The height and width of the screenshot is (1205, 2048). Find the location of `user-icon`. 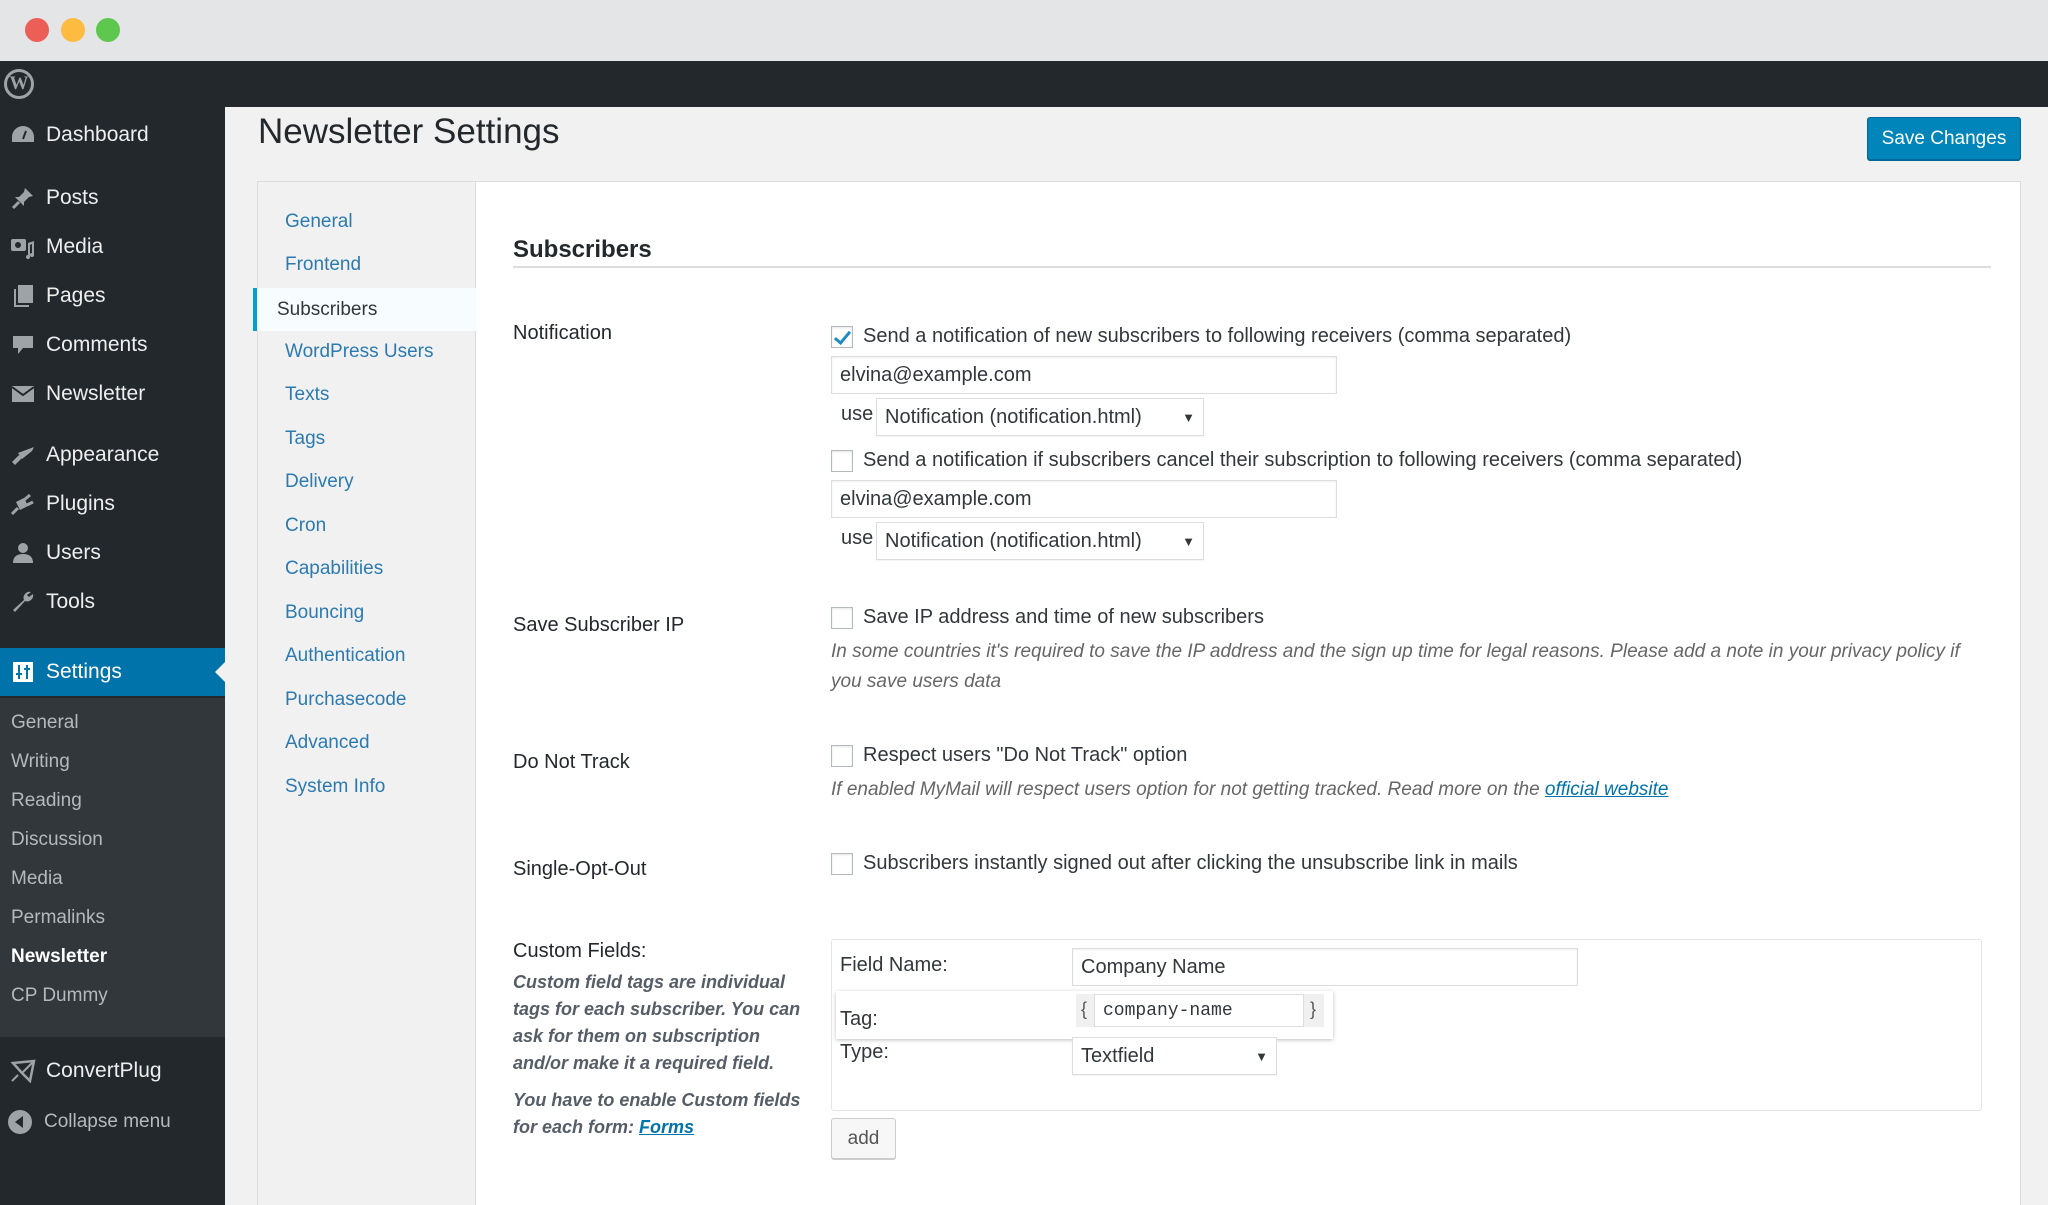

user-icon is located at coordinates (23, 553).